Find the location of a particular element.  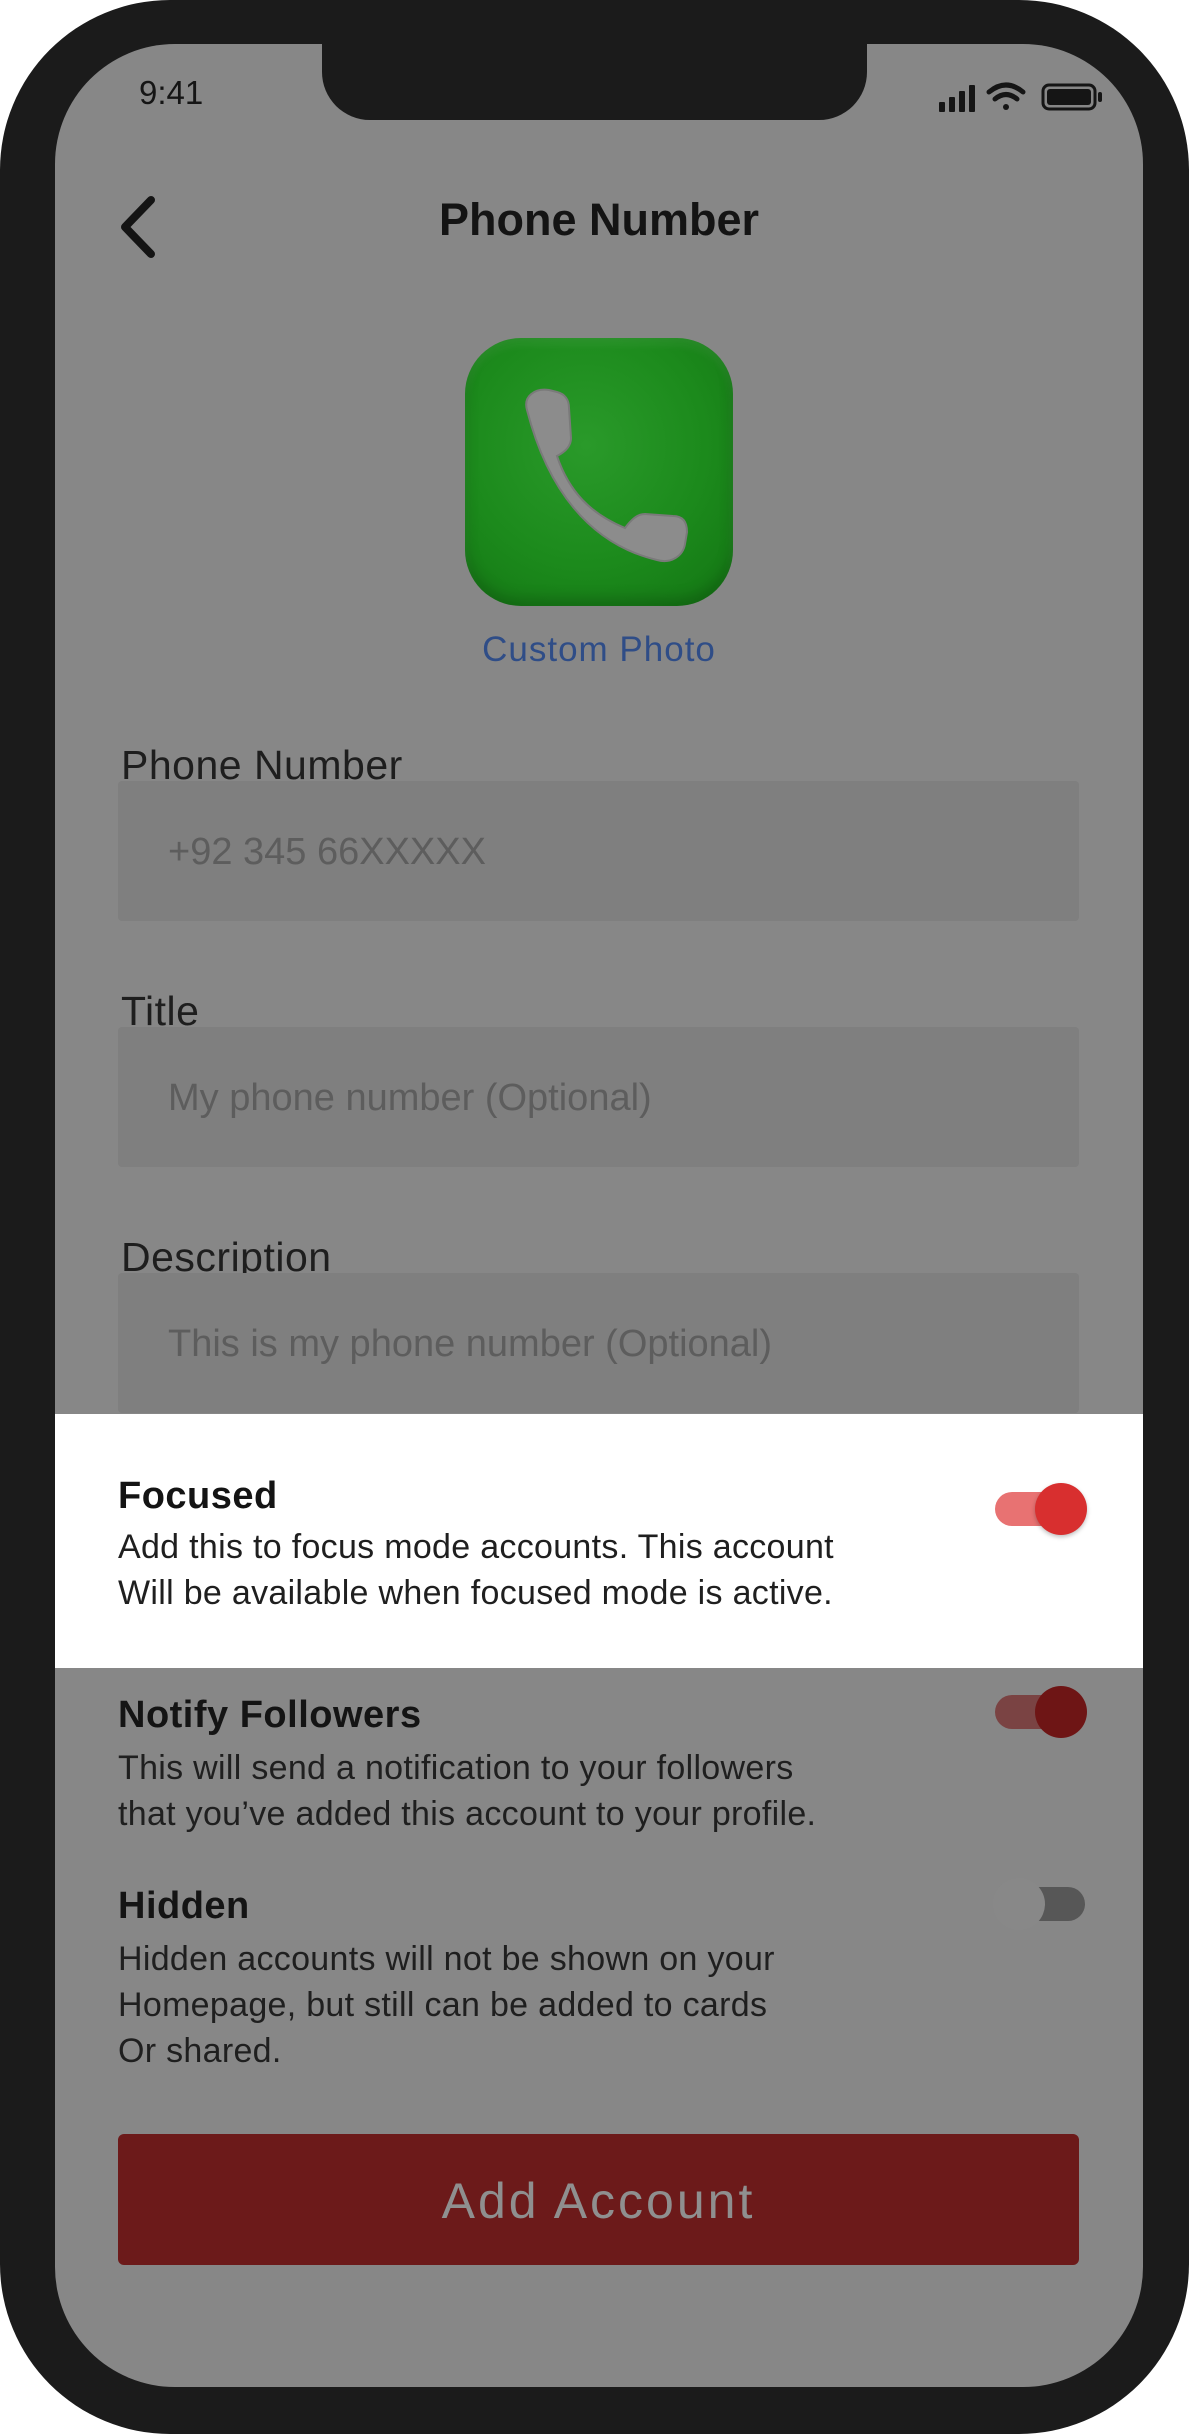

phone-app-icon is located at coordinates (599, 472).